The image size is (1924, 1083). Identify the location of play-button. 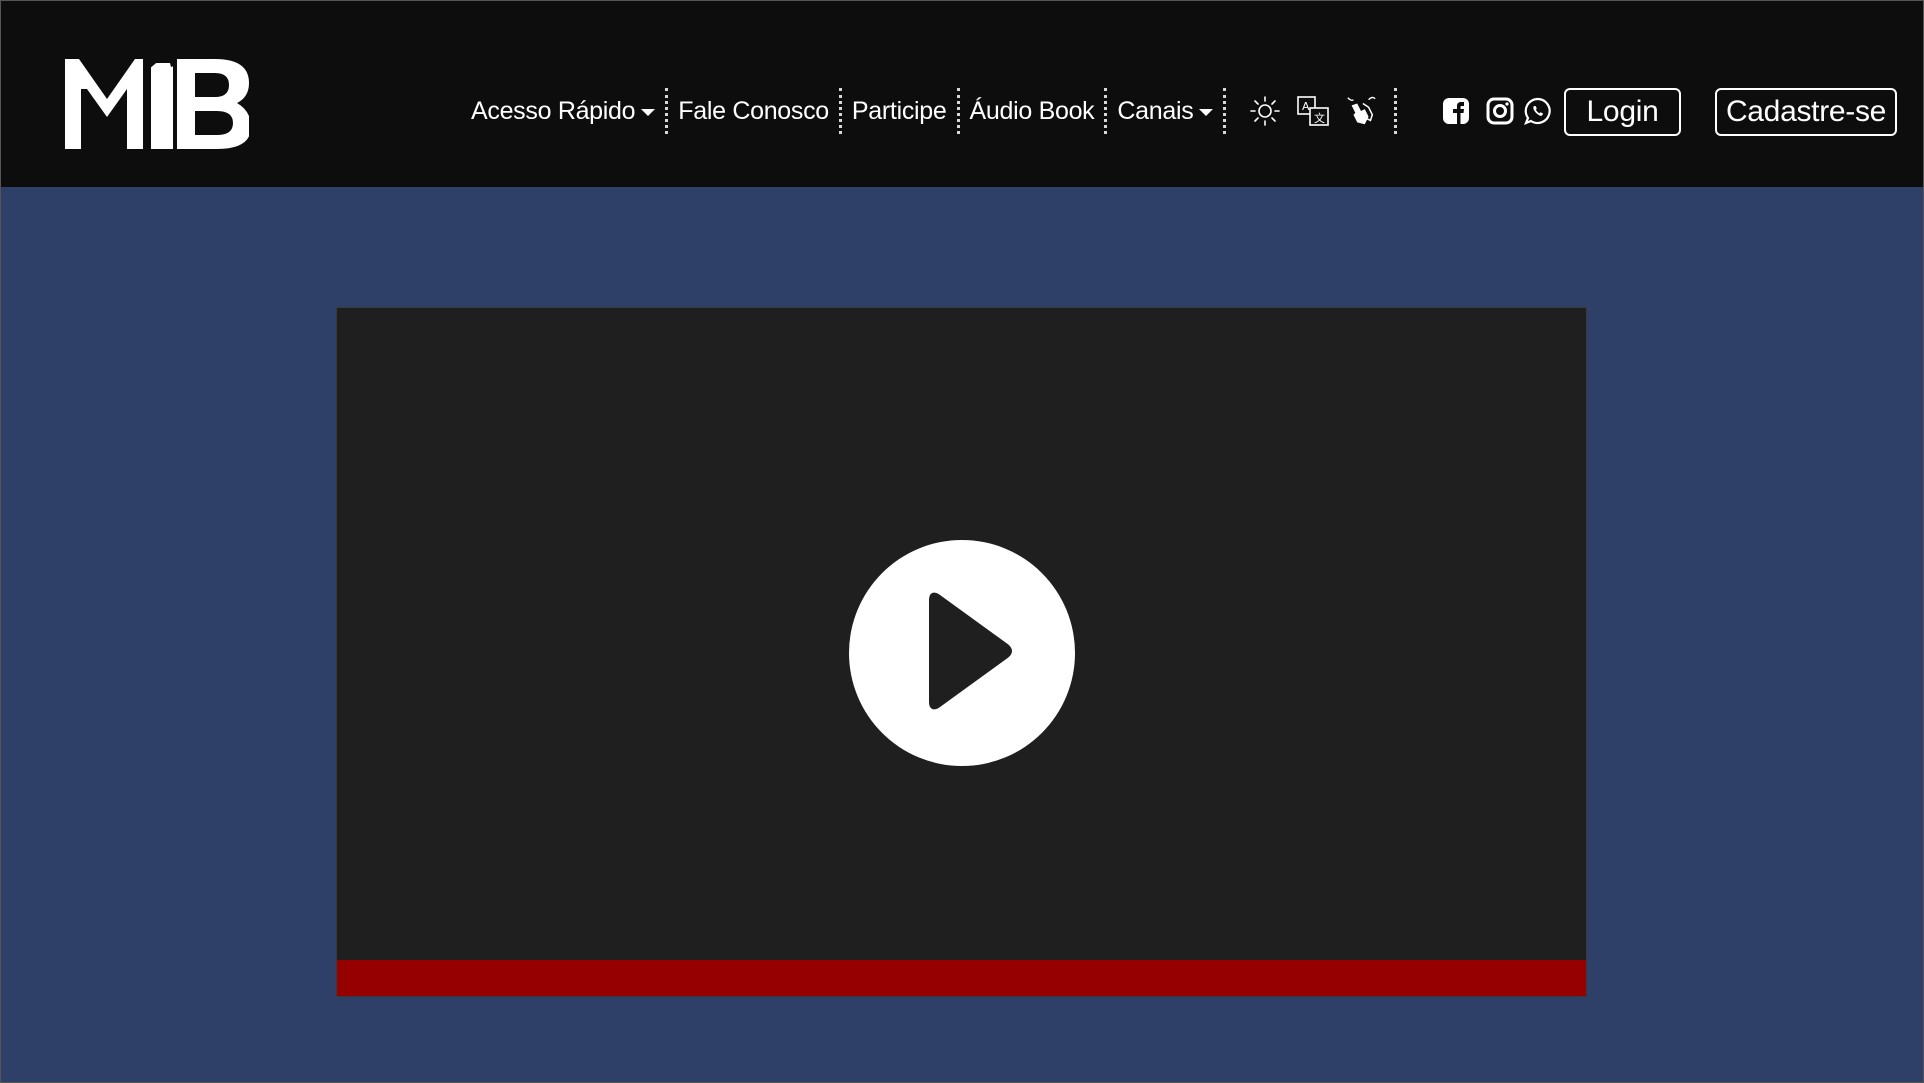
(962, 653).